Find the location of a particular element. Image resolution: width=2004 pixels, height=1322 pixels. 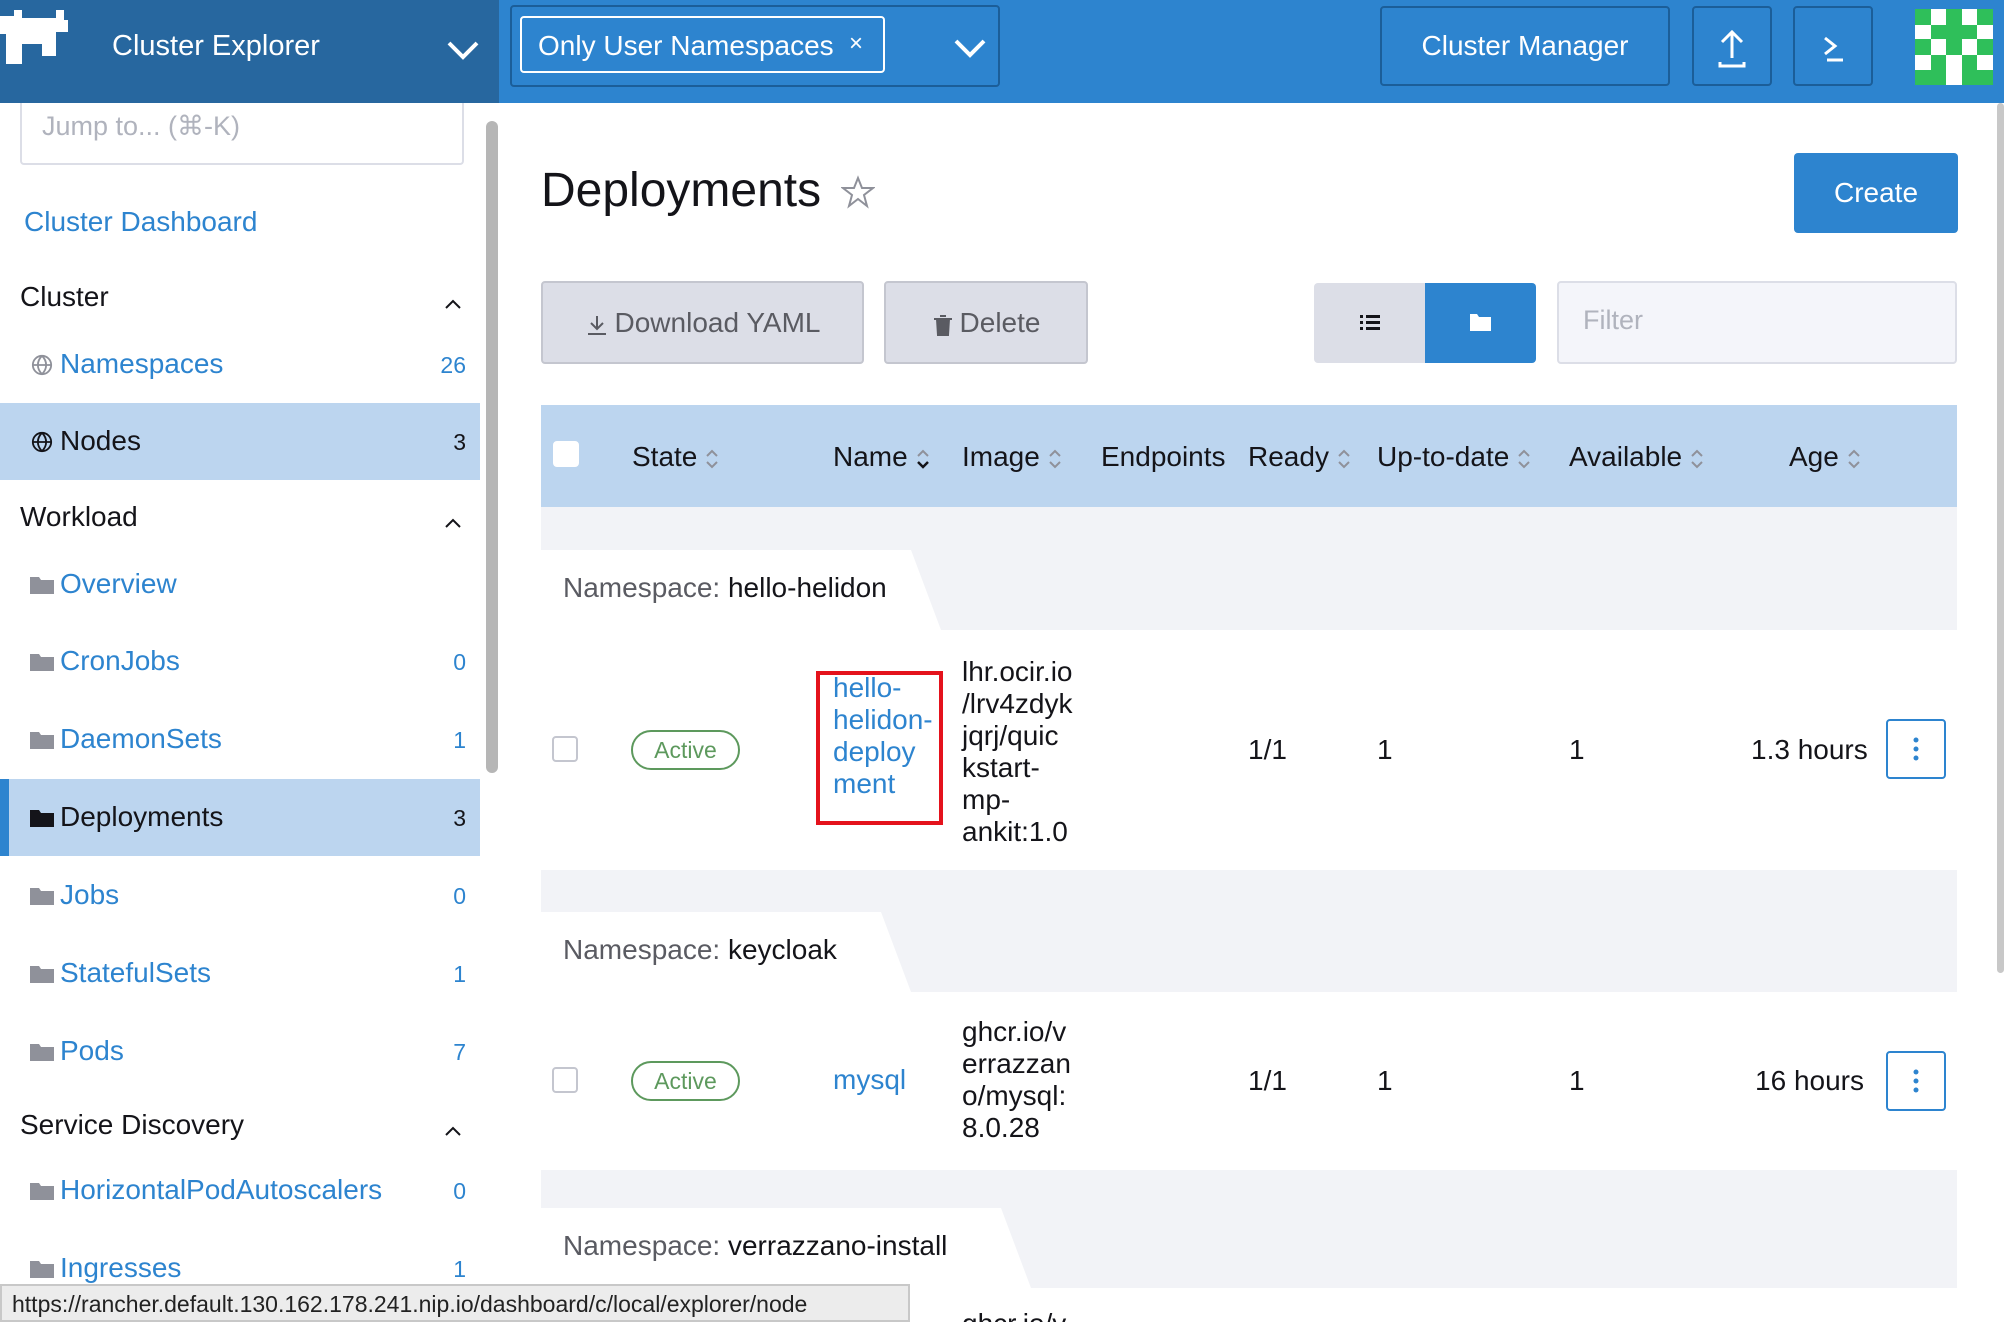

brand-menu: Cluster Explorer is located at coordinates (249, 51).